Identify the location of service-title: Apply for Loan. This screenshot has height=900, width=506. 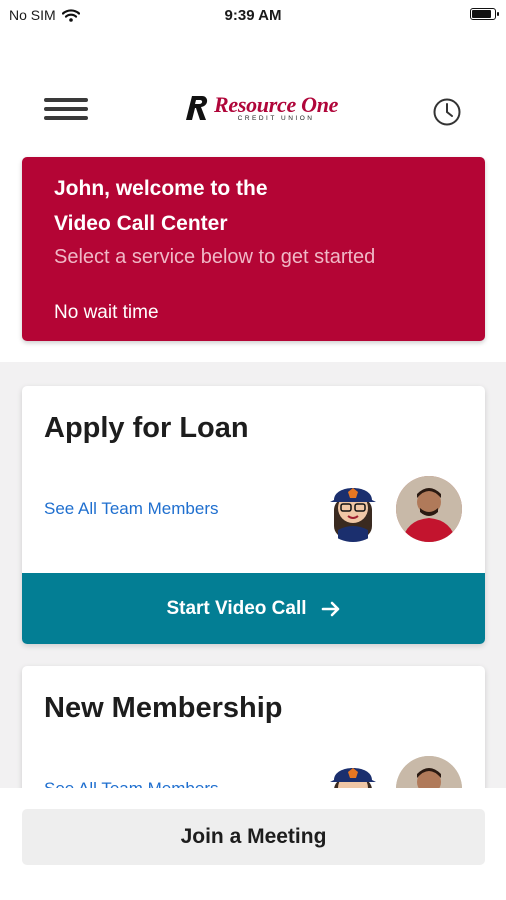
(146, 428).